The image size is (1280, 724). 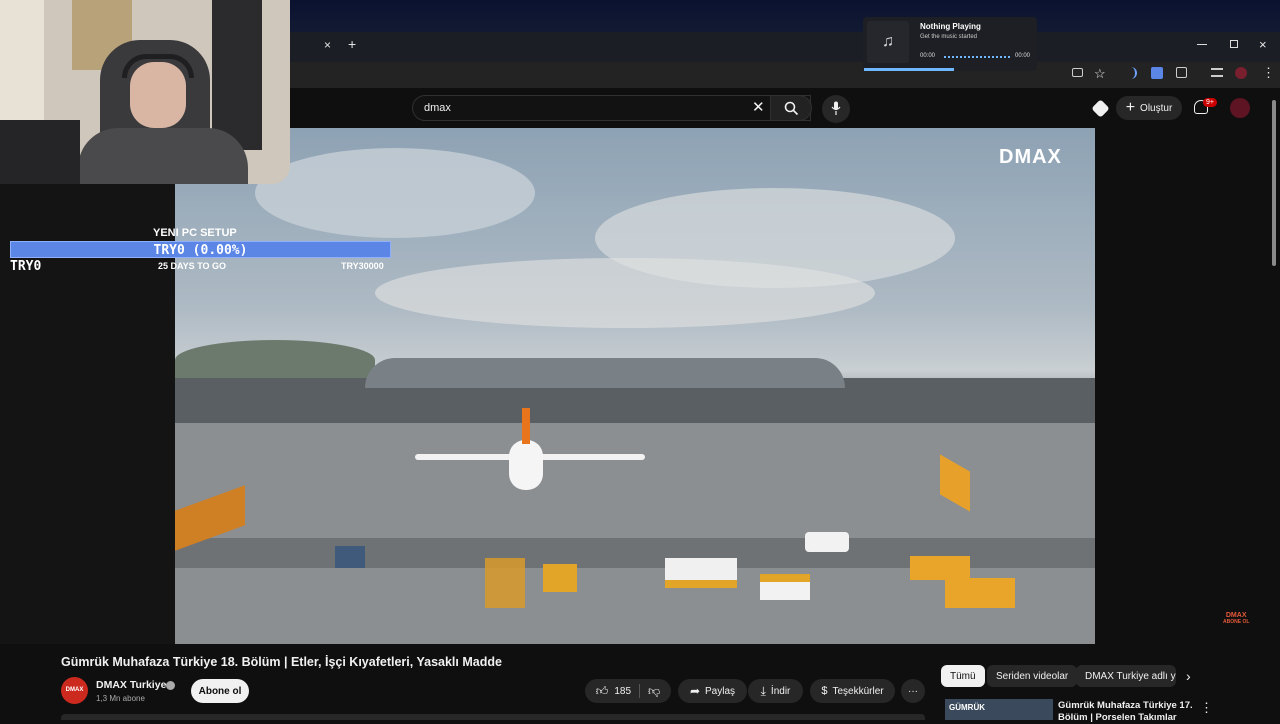 What do you see at coordinates (195, 233) in the screenshot?
I see `goal-title: YENI PC SETUP` at bounding box center [195, 233].